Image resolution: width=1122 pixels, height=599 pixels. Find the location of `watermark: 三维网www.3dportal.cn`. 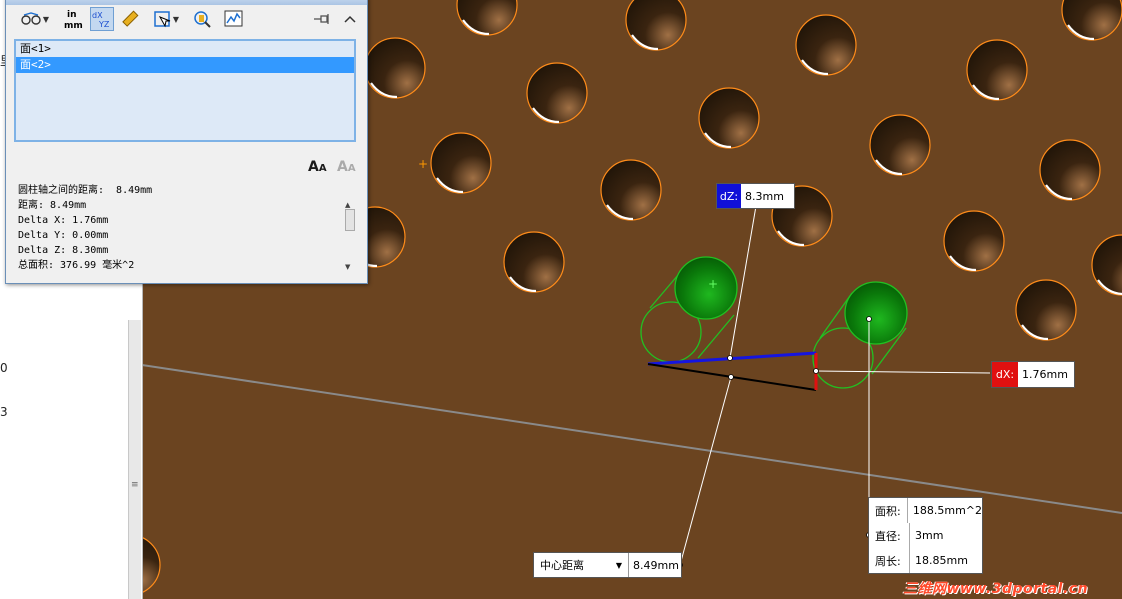

watermark: 三维网www.3dportal.cn is located at coordinates (996, 589).